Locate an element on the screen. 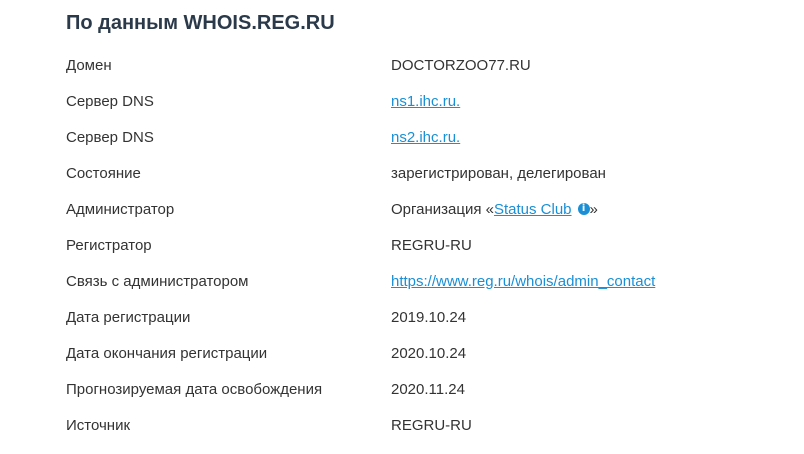  row-registrar: Регистратор REGRU-RU is located at coordinates (426, 245).